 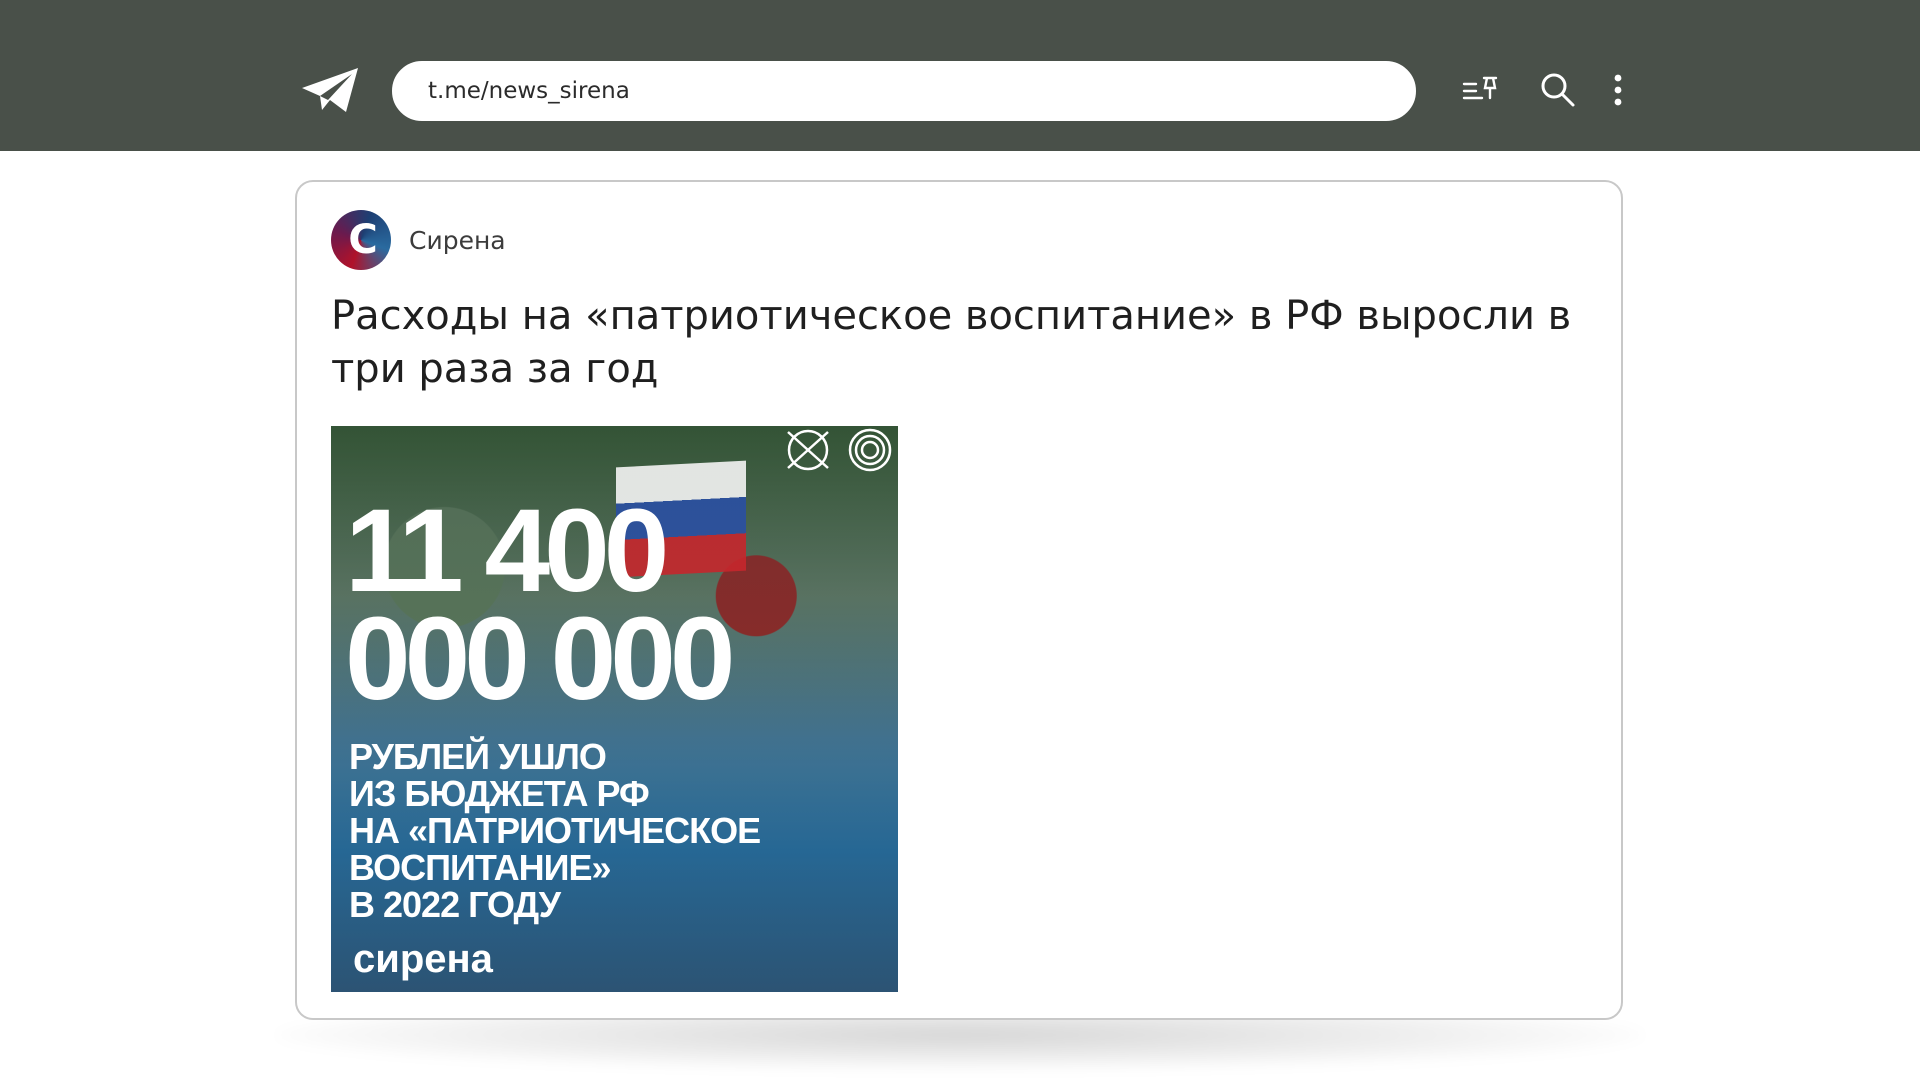 I want to click on image-brand-logo: сирена, so click(x=423, y=959).